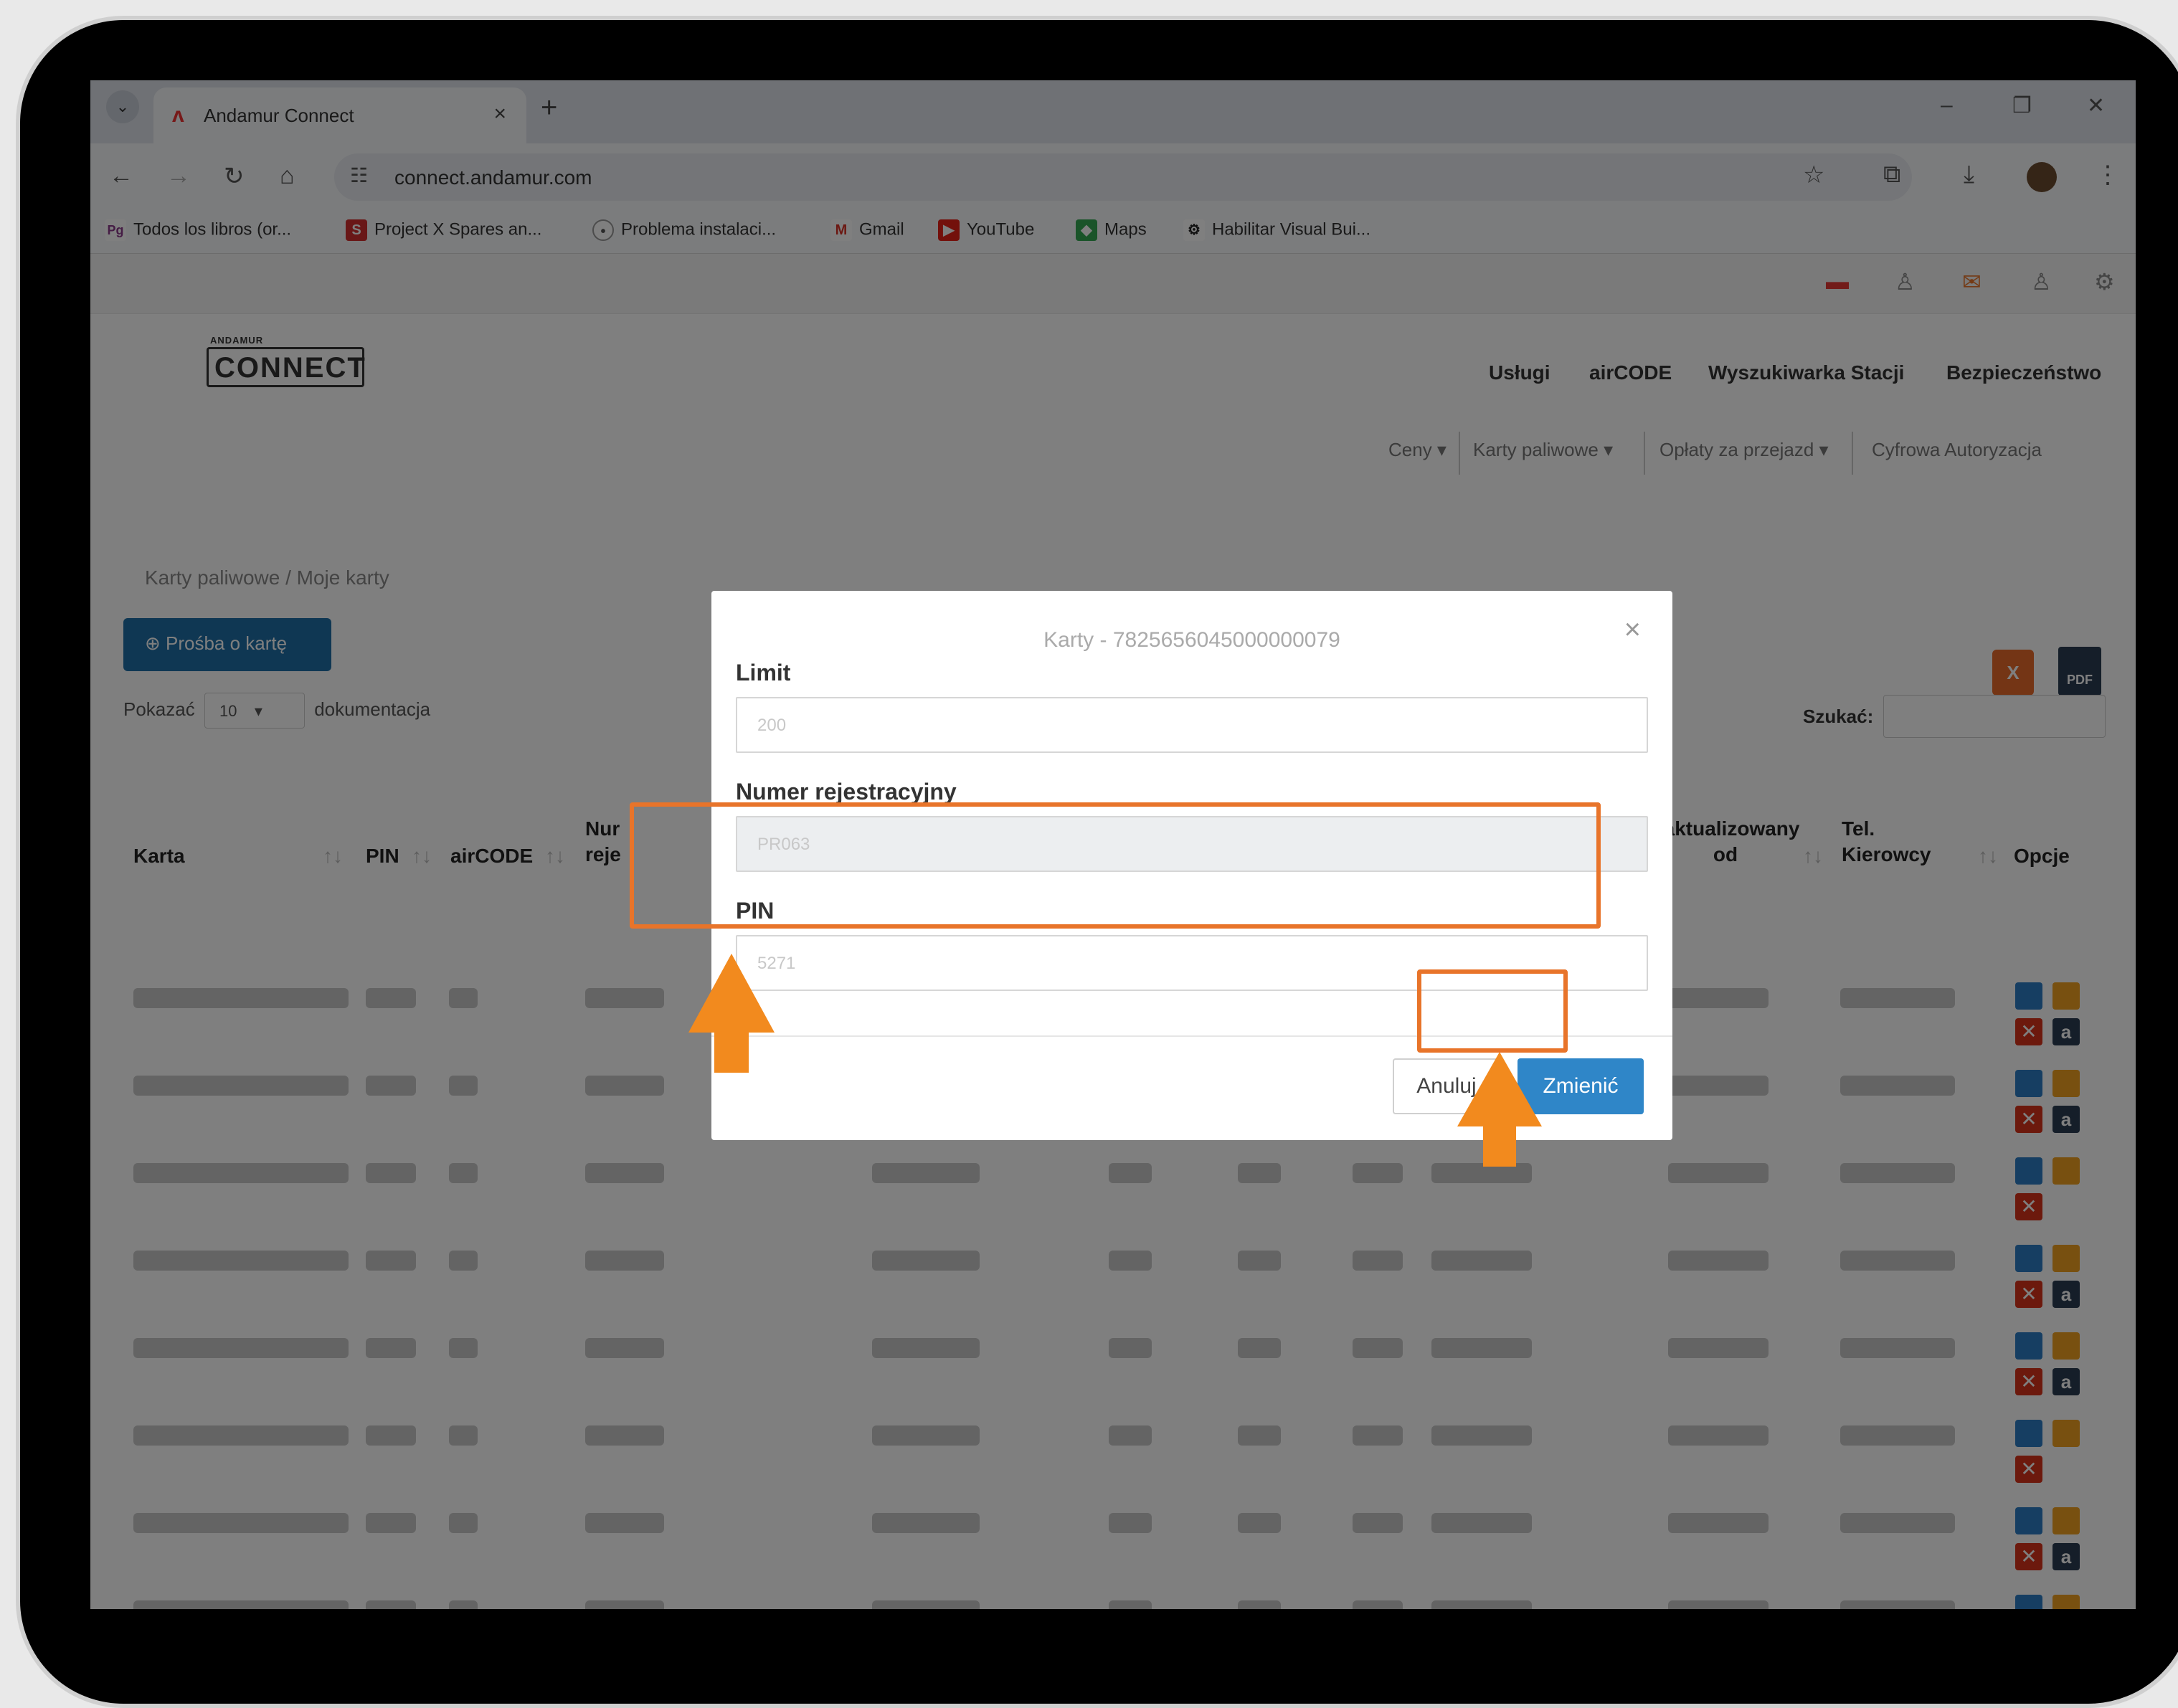  Describe the element at coordinates (1115, 865) in the screenshot. I see `pin-field-highlight` at that location.